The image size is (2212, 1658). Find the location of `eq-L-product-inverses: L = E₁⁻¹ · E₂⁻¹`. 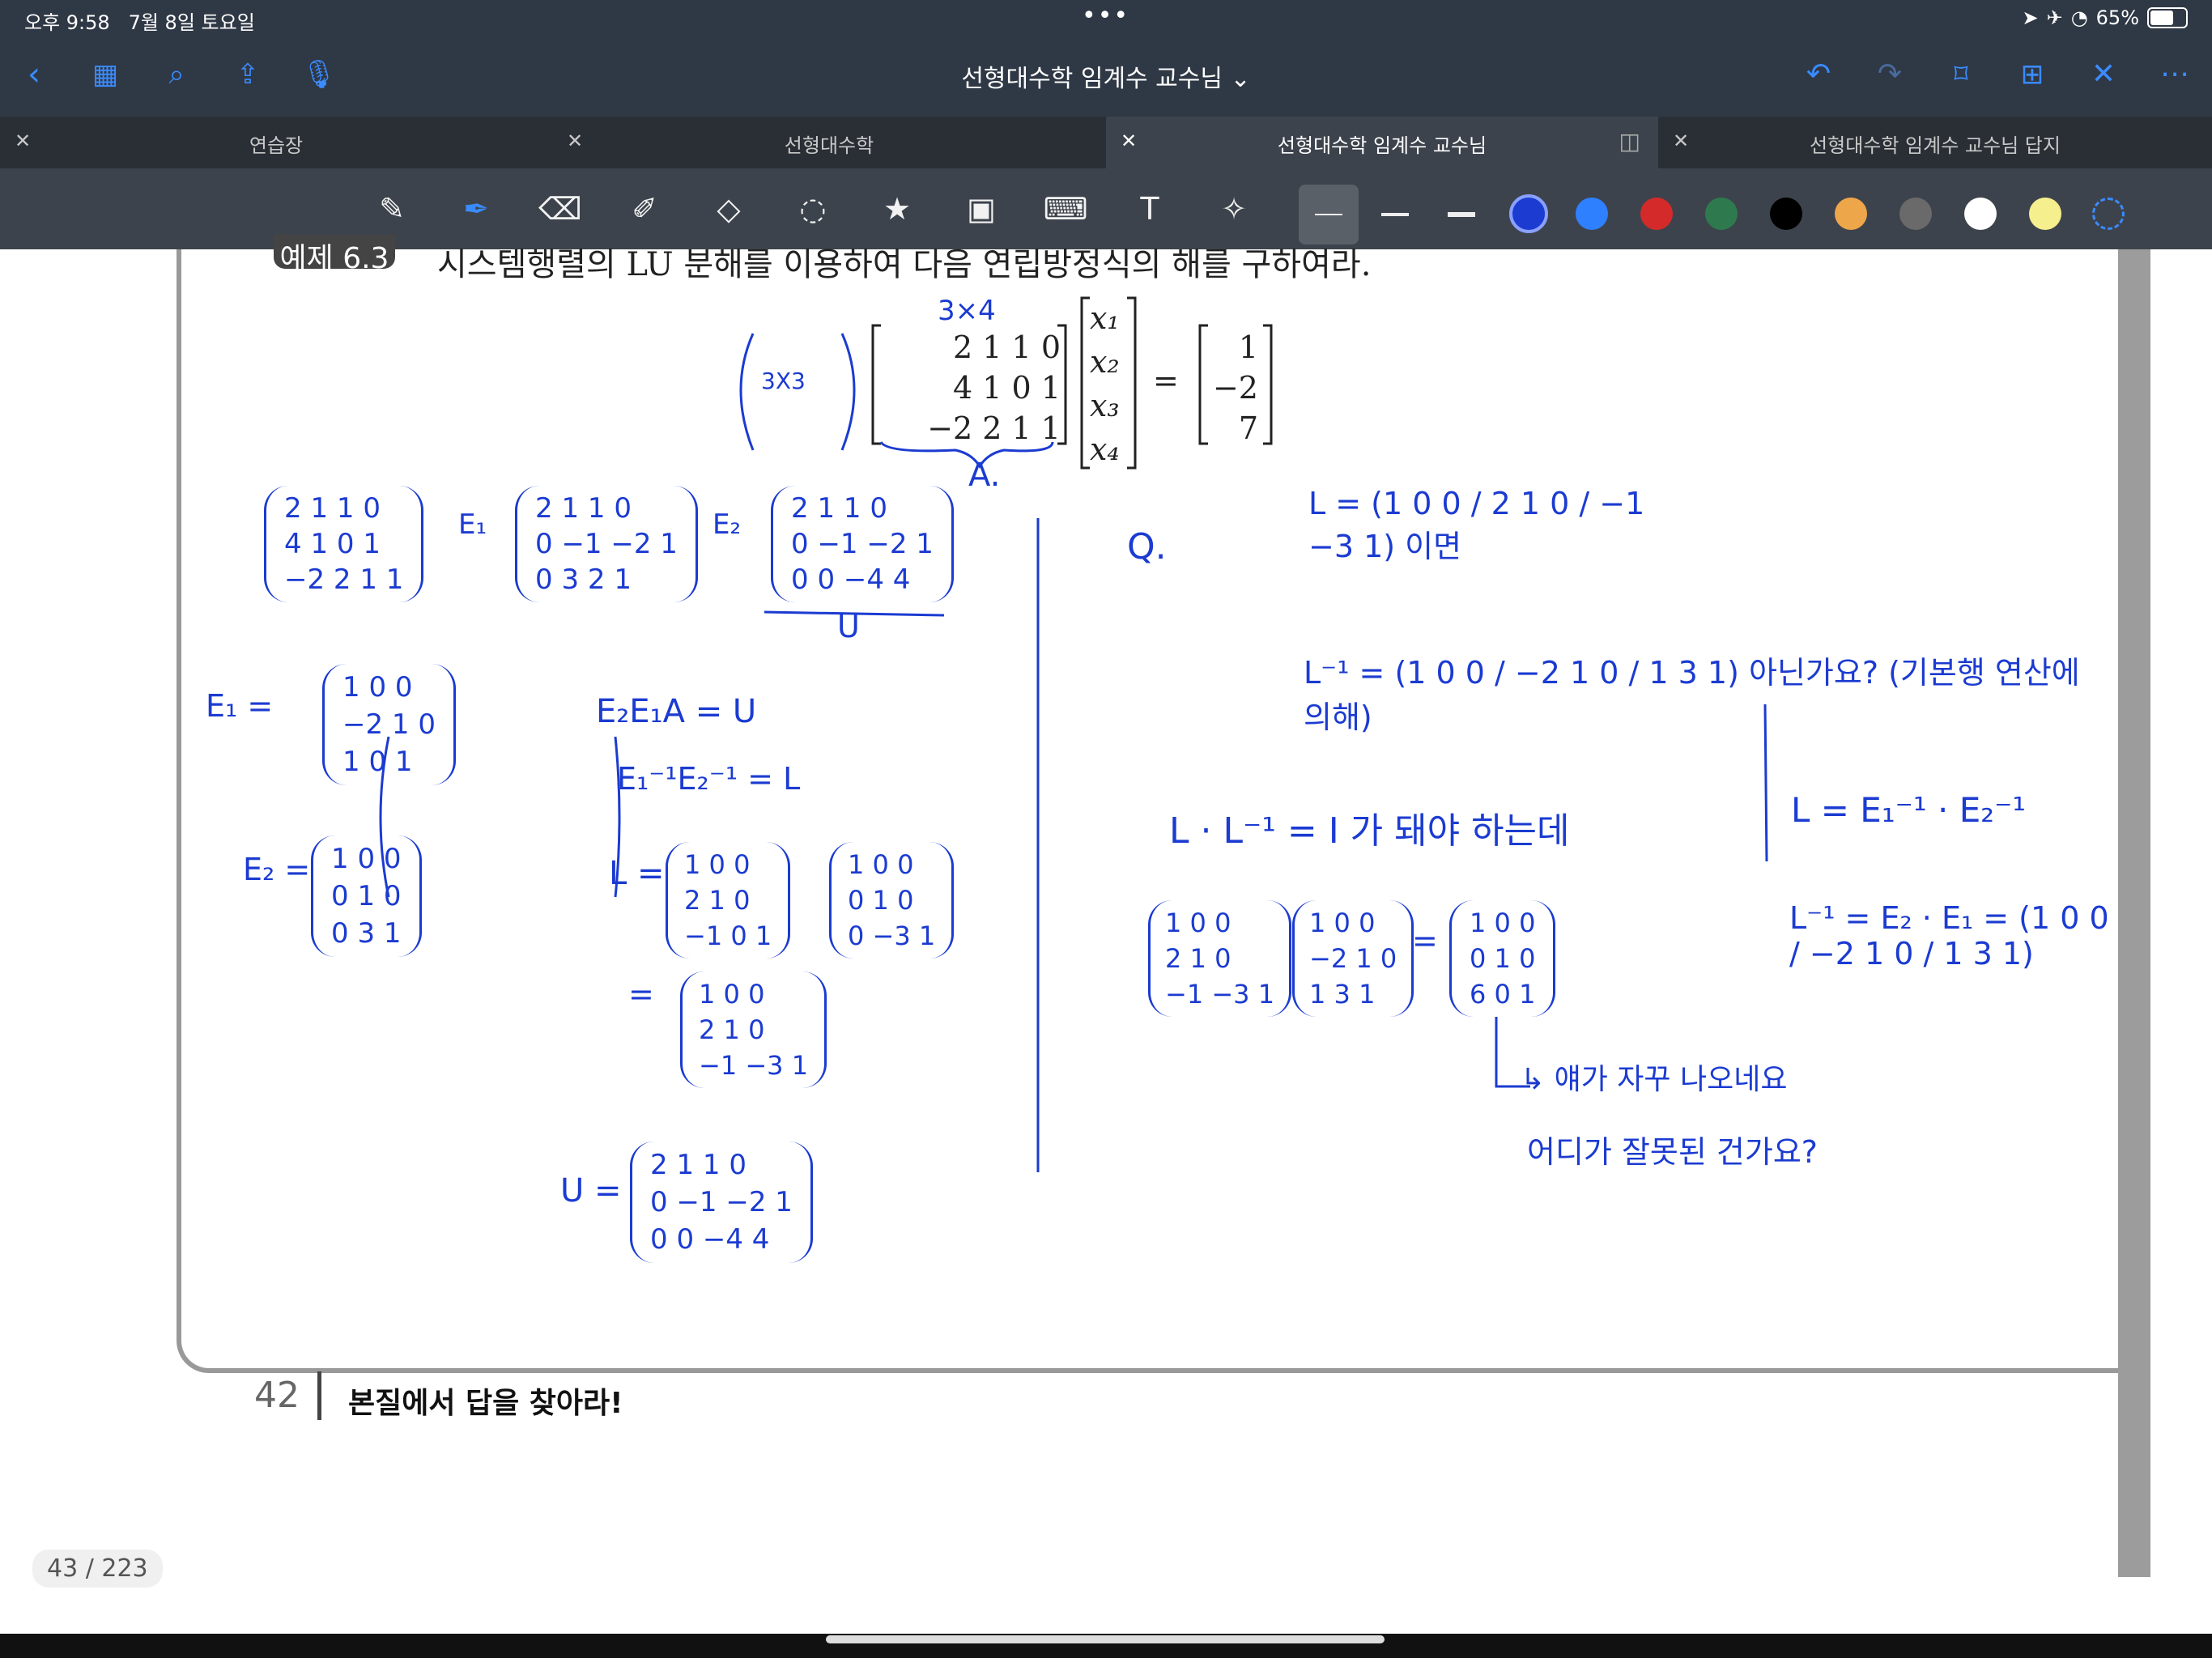

eq-L-product-inverses: L = E₁⁻¹ · E₂⁻¹ is located at coordinates (1909, 810).